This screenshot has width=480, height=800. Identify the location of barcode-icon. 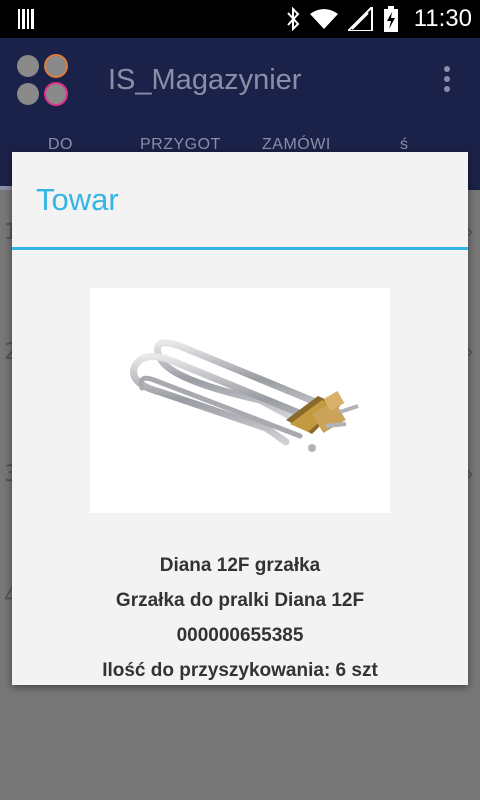
(26, 19).